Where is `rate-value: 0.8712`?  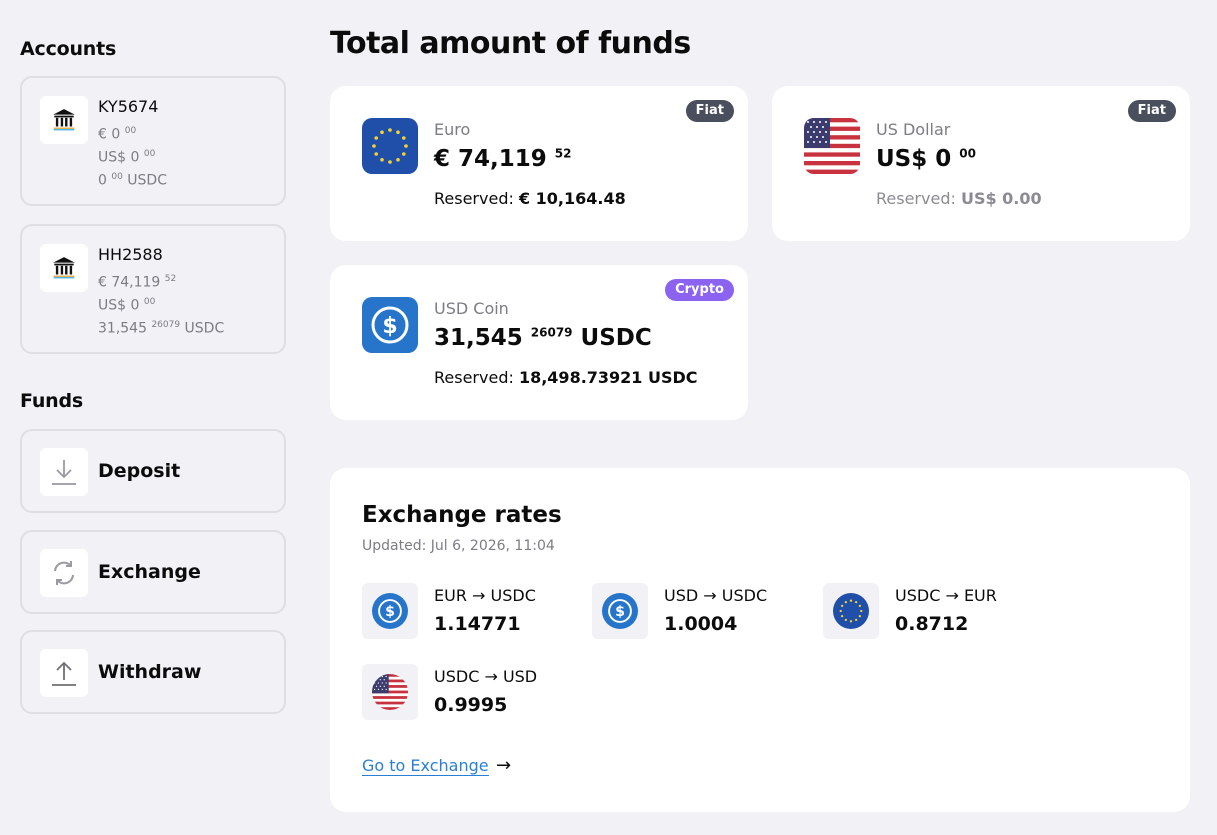 rate-value: 0.8712 is located at coordinates (932, 624).